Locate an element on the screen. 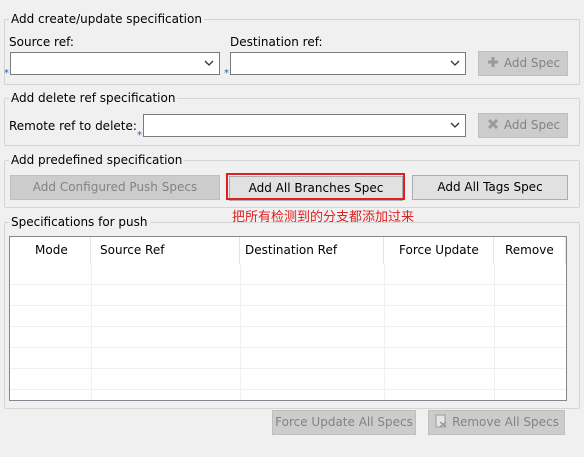 The width and height of the screenshot is (584, 457). destination-required-marker: * is located at coordinates (226, 73).